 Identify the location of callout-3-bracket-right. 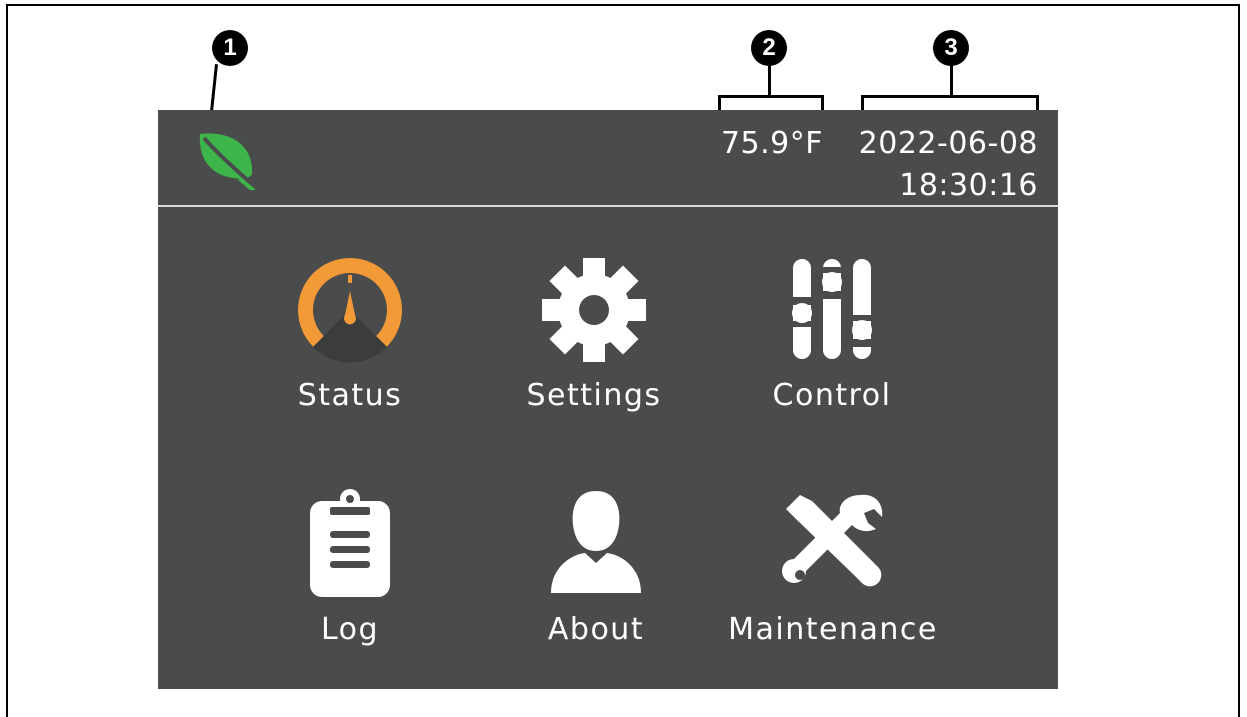
(1037, 103).